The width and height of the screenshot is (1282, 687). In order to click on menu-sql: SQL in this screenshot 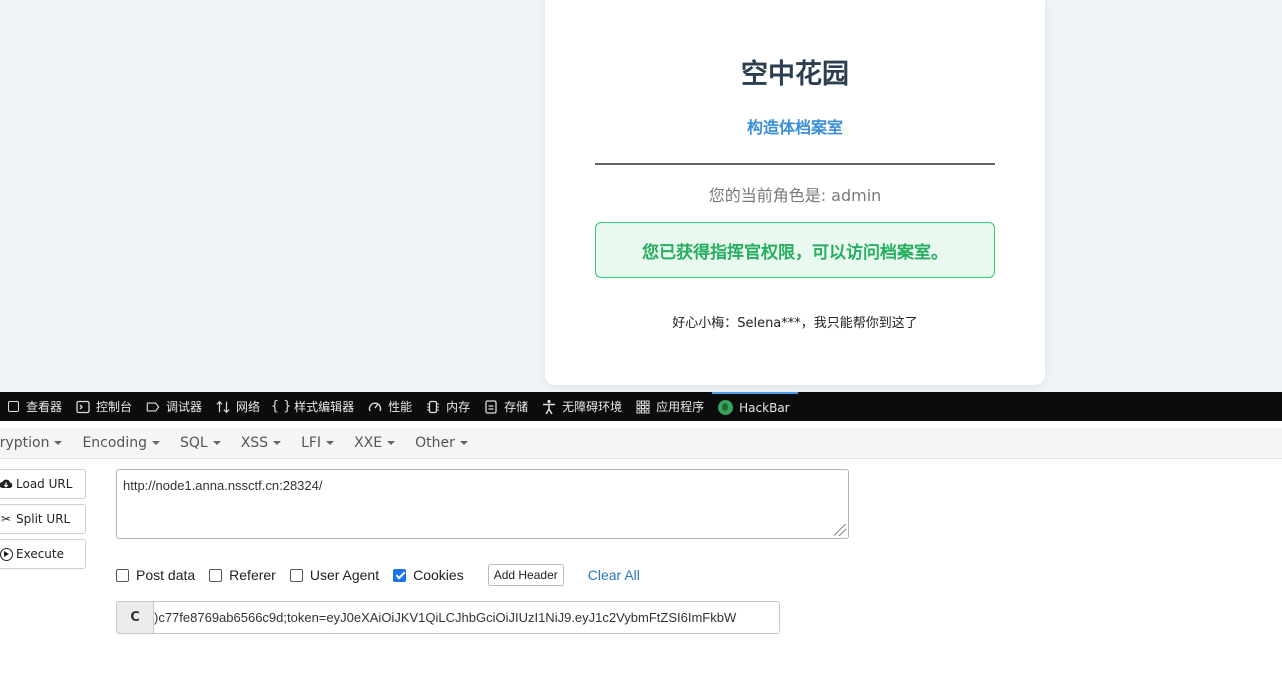, I will do `click(200, 443)`.